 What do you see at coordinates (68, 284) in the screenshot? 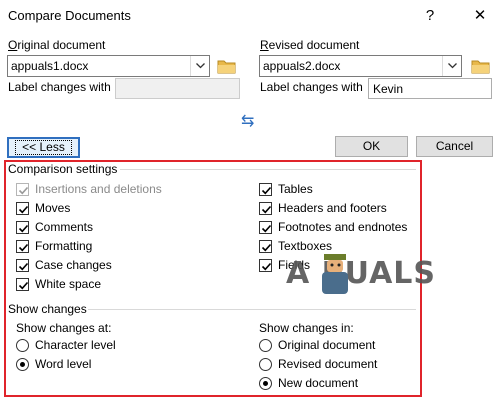
I see `checkbox-label: White space` at bounding box center [68, 284].